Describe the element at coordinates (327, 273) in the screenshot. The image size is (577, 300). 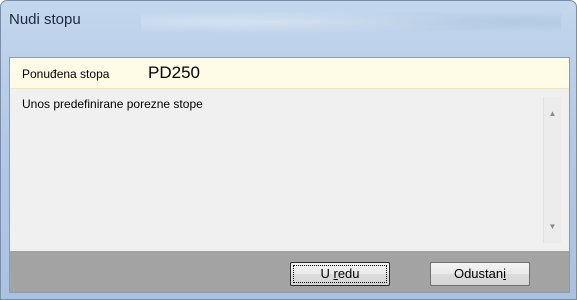
I see `ok-button-label-pre: U` at that location.